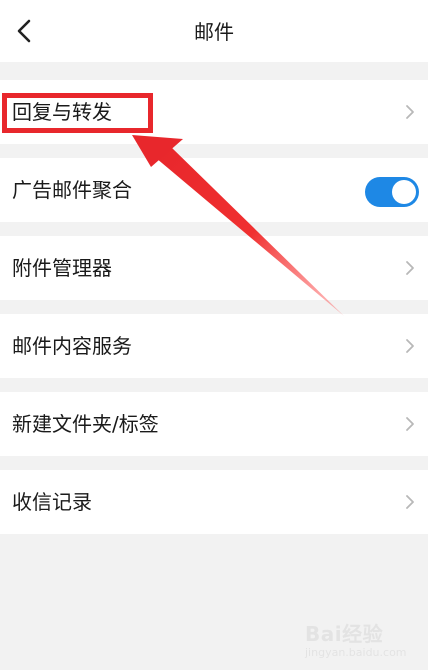 Image resolution: width=428 pixels, height=670 pixels. What do you see at coordinates (404, 192) in the screenshot?
I see `toggle-knob` at bounding box center [404, 192].